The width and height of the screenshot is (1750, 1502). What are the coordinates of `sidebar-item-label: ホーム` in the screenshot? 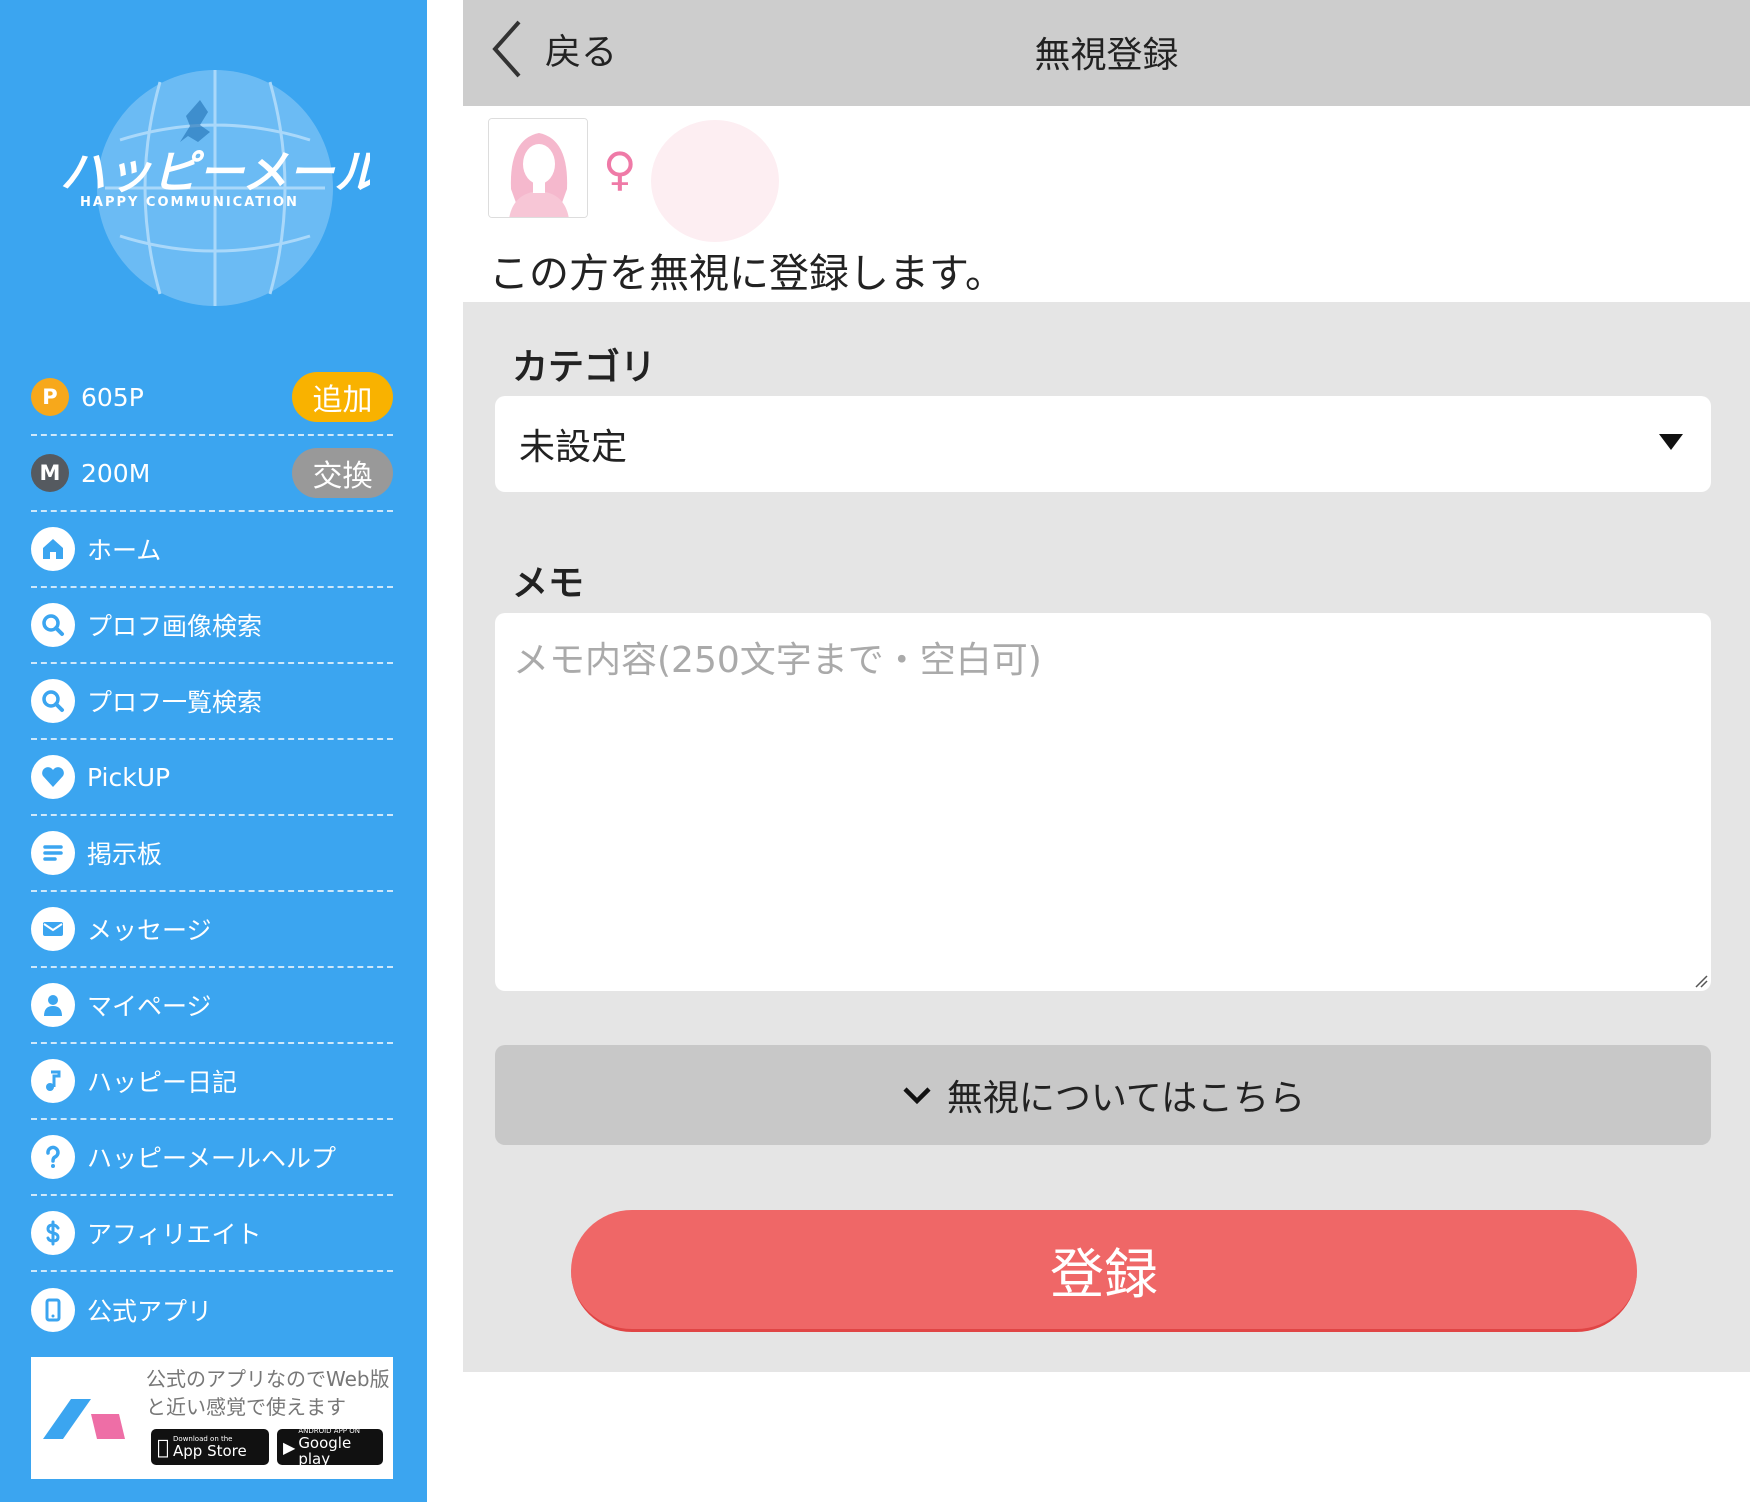 It's located at (124, 550).